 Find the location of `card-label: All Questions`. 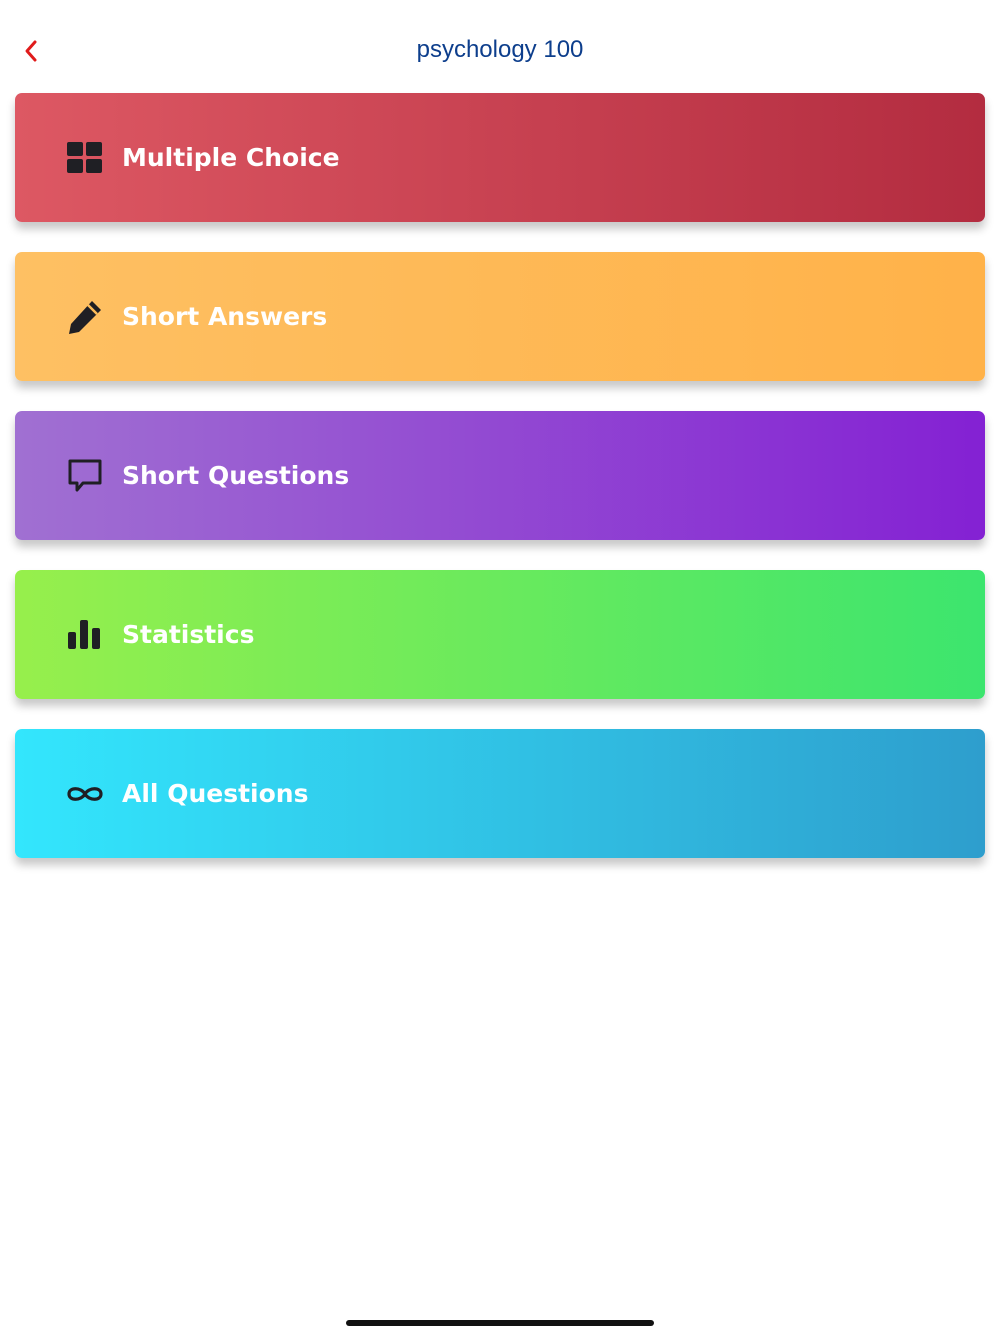

card-label: All Questions is located at coordinates (215, 793).